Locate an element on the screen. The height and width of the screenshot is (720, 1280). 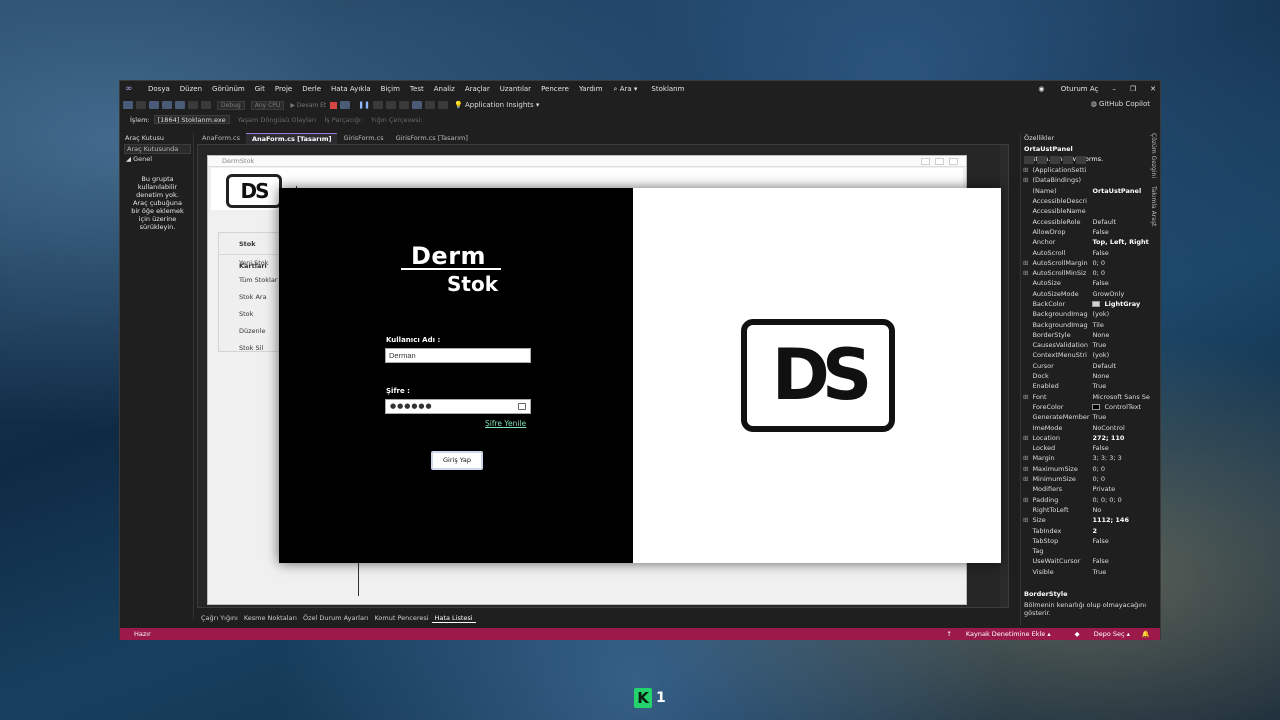
property-value: ControlText is located at coordinates (1120, 407).